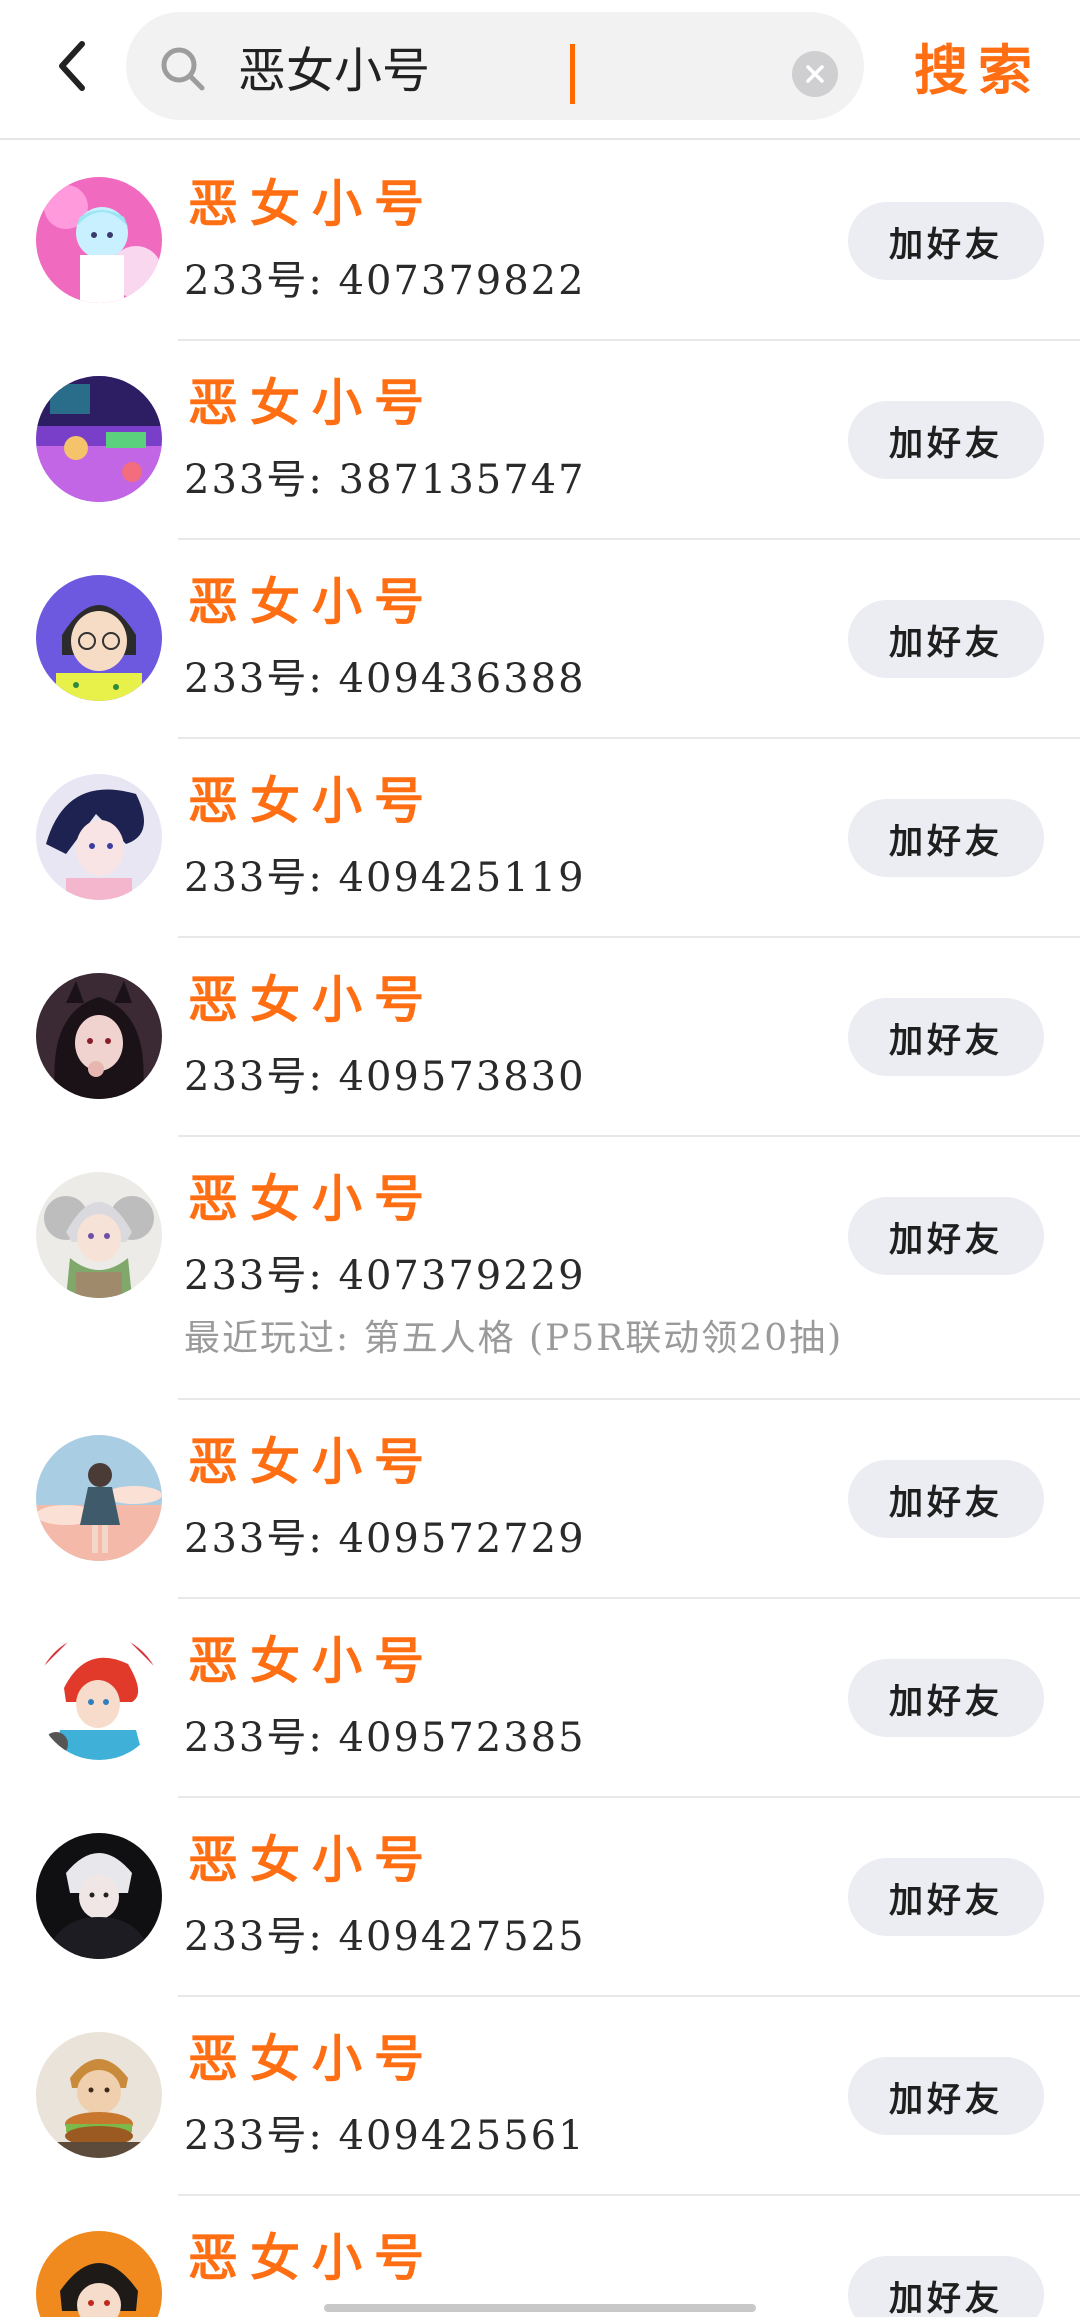 This screenshot has width=1080, height=2317. I want to click on user-result-row: 恶女小号 233号: 409572729 加好友, so click(540, 1499).